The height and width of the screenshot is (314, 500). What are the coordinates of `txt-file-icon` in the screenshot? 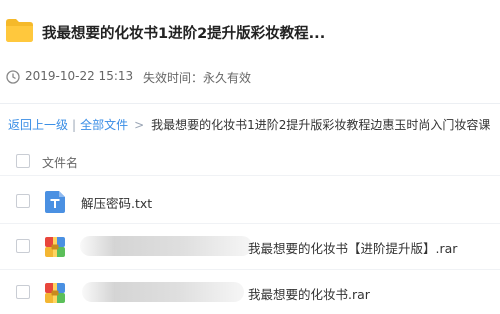 It's located at (55, 202).